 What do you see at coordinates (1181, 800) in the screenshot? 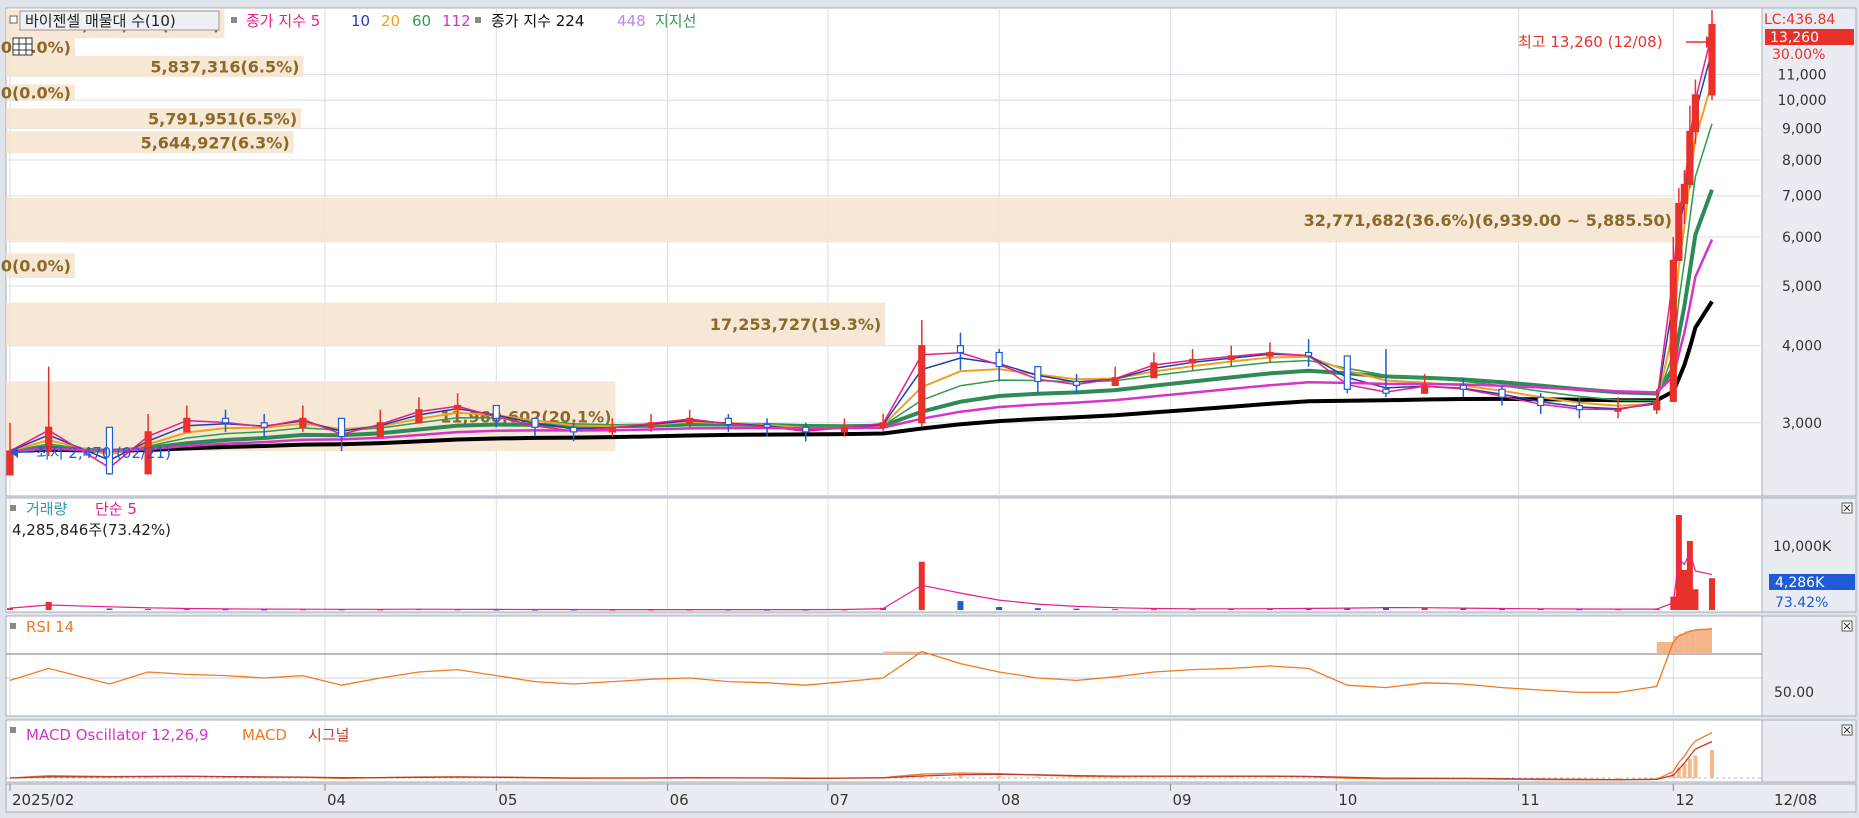
I see `x-tick-label: 09` at bounding box center [1181, 800].